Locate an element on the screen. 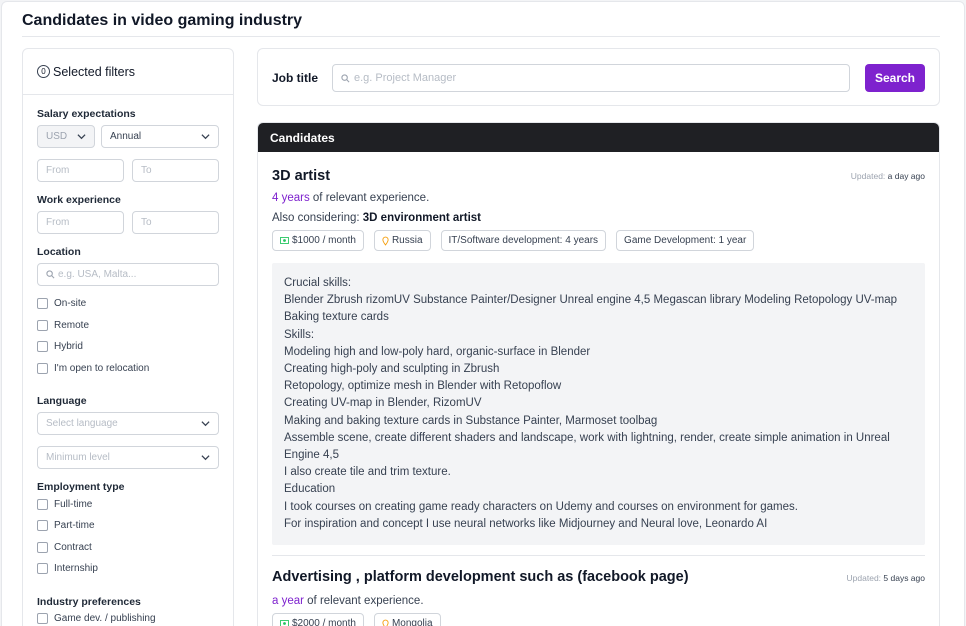  employment-option-fulltime: Full-time is located at coordinates (64, 504).